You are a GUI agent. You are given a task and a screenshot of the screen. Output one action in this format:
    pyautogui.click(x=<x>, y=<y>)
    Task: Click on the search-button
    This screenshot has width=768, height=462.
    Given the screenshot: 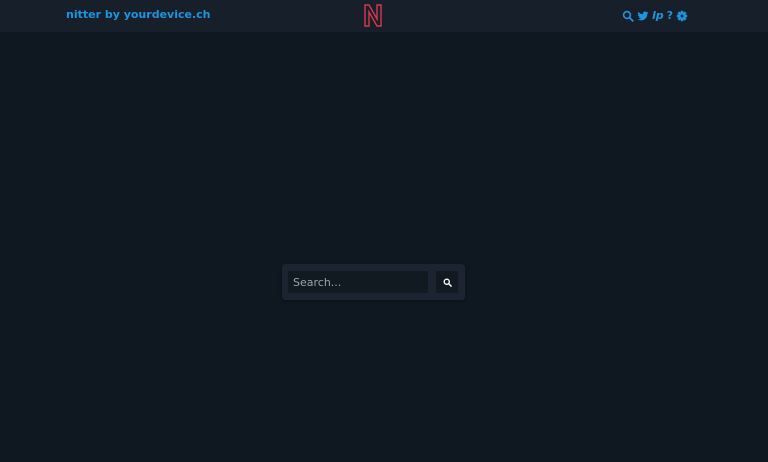 What is the action you would take?
    pyautogui.click(x=447, y=282)
    